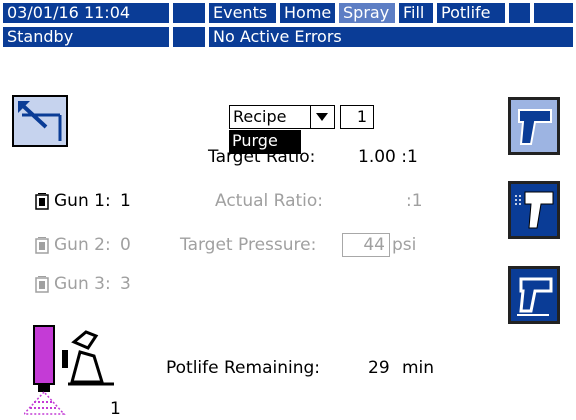 The image size is (576, 420). Describe the element at coordinates (125, 201) in the screenshot. I see `gun-1-value: 1` at that location.